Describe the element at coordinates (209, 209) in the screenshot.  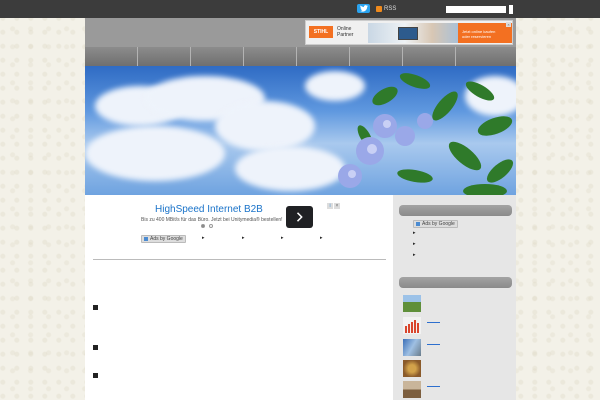
I see `ad-title: HighSpeed Internet B2B` at that location.